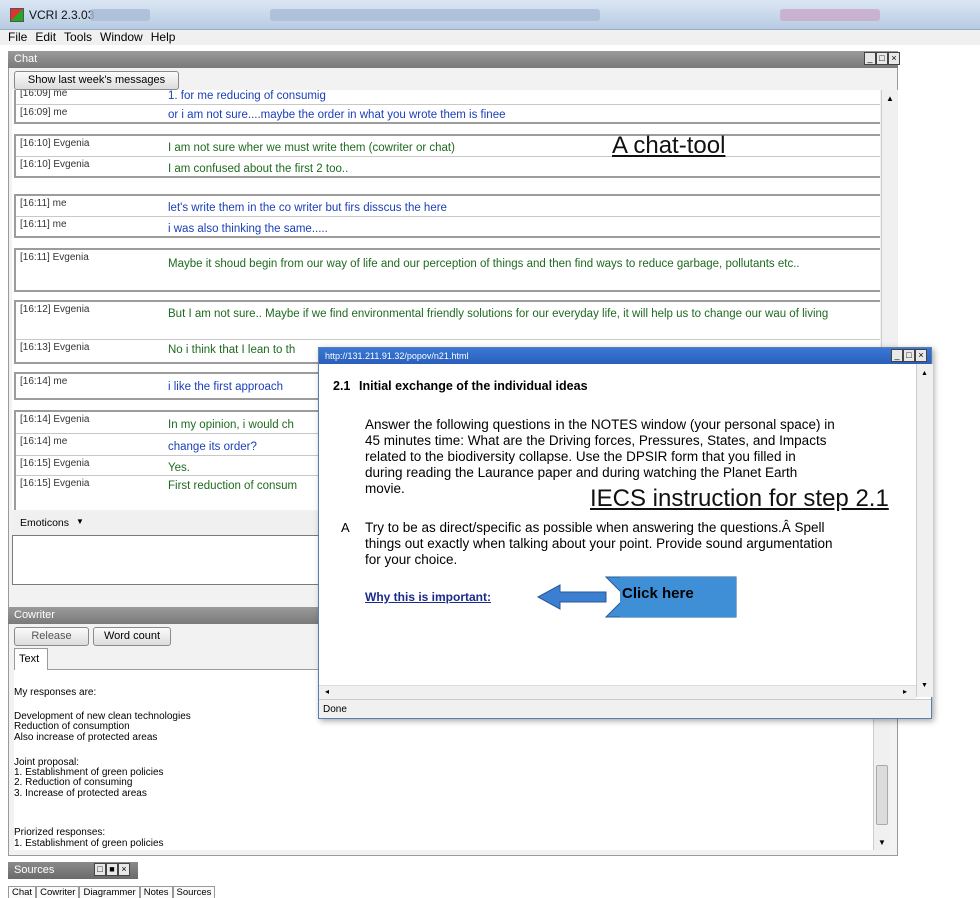 Image resolution: width=980 pixels, height=898 pixels. I want to click on sources-panel-header: Sources □ ■ ×, so click(73, 870).